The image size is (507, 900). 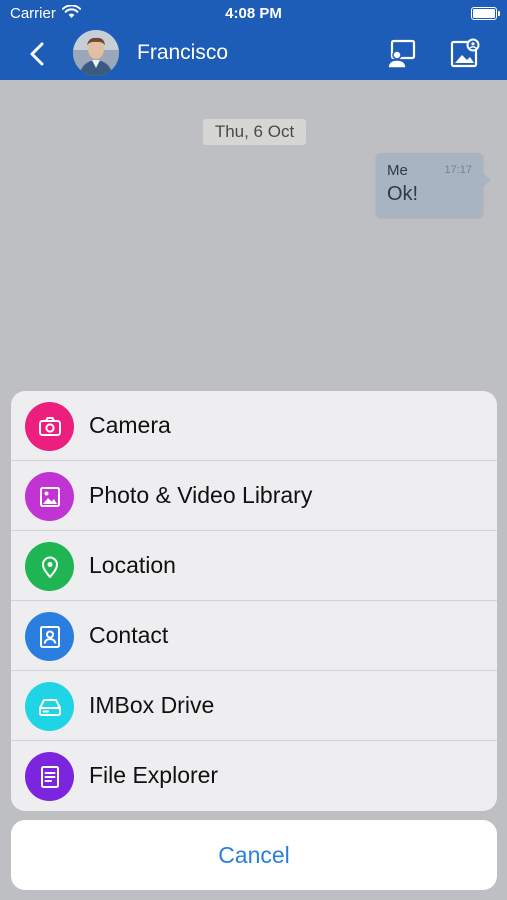 What do you see at coordinates (152, 705) in the screenshot?
I see `action-label: IMBox Drive` at bounding box center [152, 705].